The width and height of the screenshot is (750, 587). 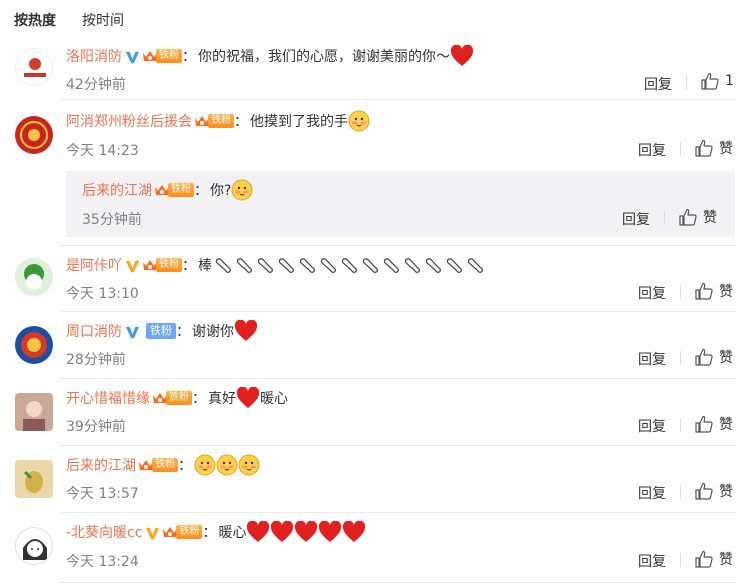 I want to click on comment-time: 今天 13:10, so click(x=102, y=294).